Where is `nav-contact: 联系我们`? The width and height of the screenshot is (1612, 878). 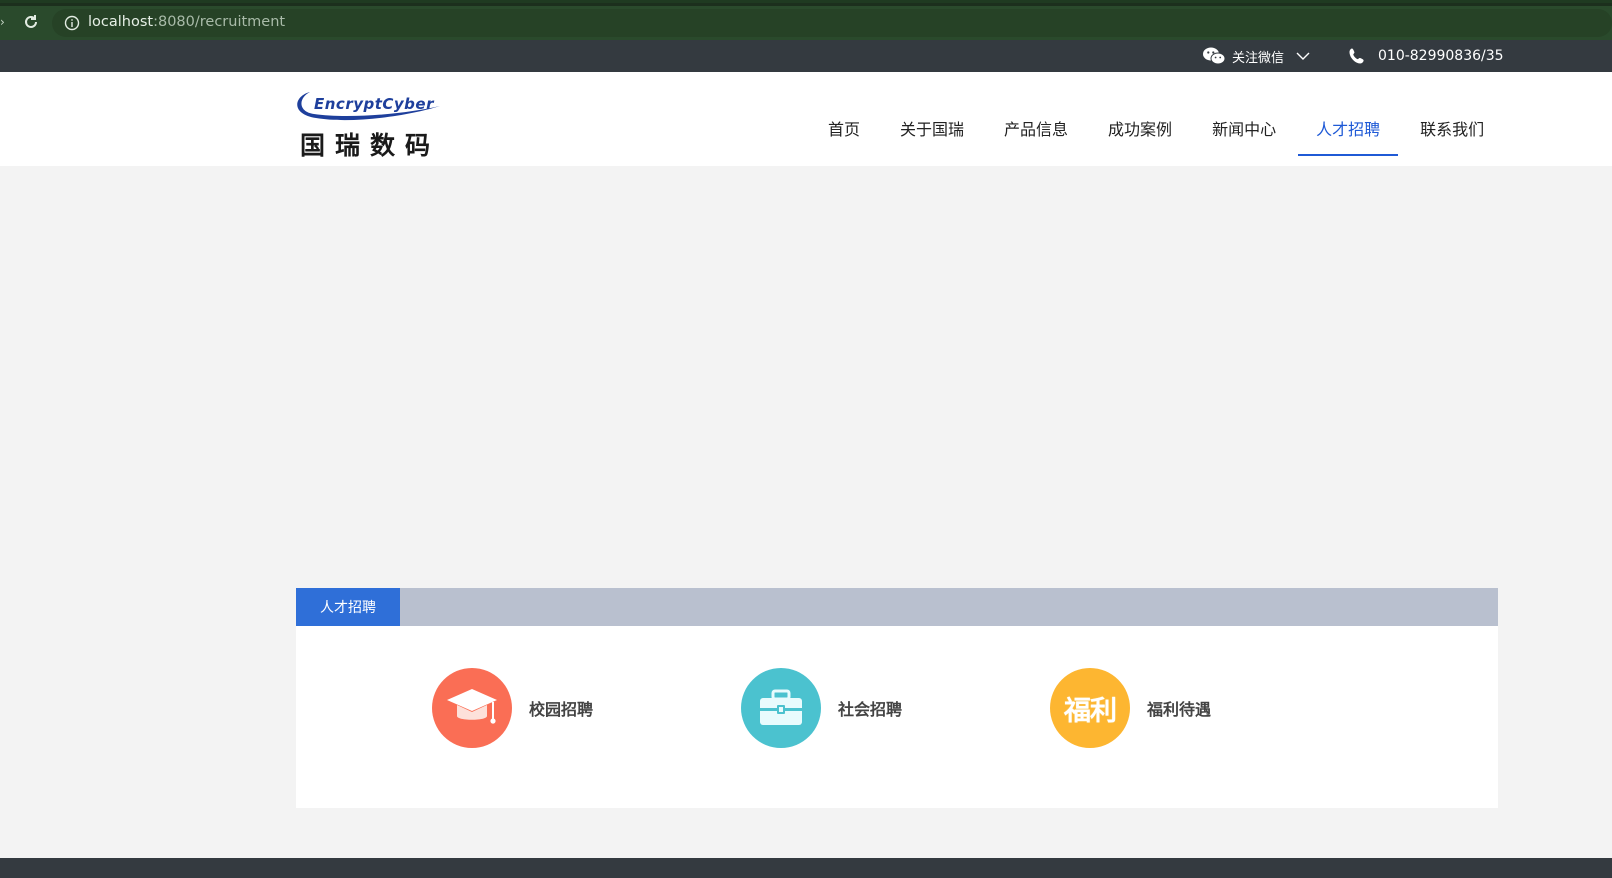 nav-contact: 联系我们 is located at coordinates (1452, 119).